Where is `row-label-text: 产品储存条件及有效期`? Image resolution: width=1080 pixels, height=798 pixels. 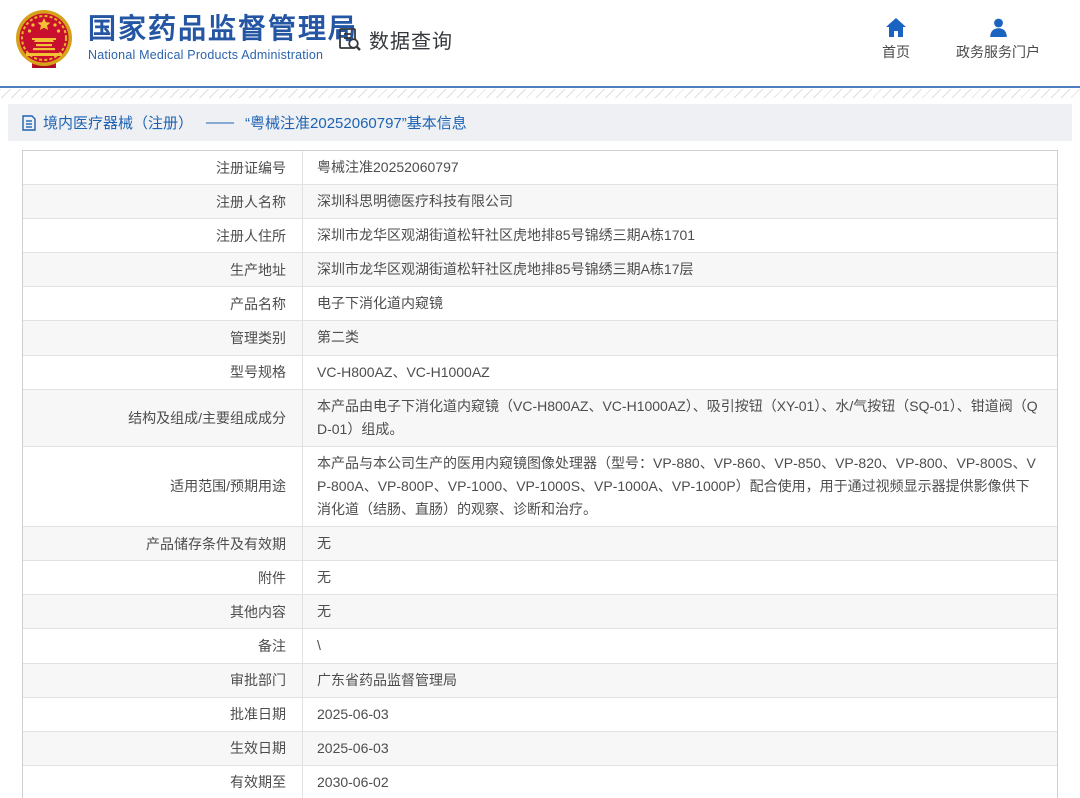
row-label-text: 产品储存条件及有效期 is located at coordinates (216, 543).